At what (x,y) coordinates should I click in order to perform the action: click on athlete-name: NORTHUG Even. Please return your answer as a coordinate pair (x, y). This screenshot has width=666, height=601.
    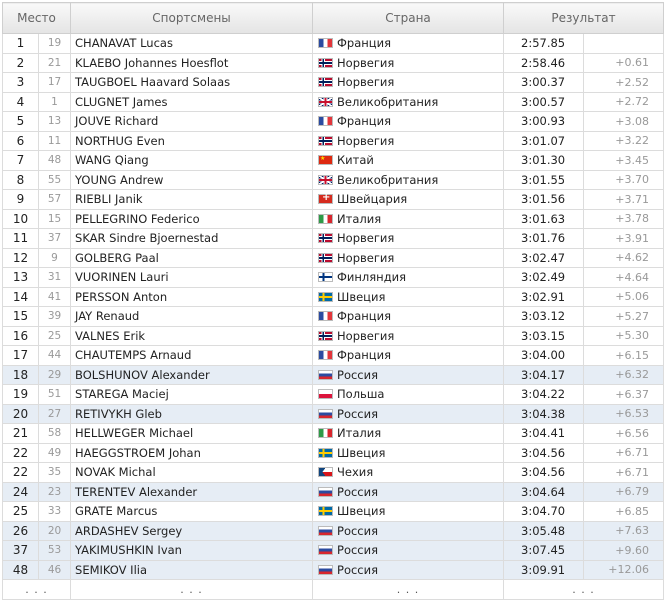
    Looking at the image, I should click on (192, 140).